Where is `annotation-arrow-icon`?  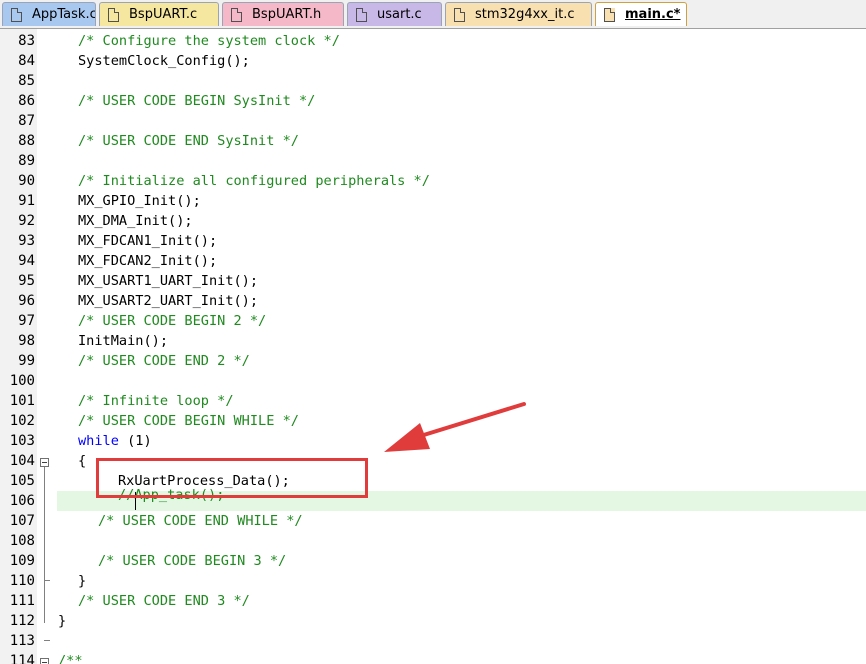 annotation-arrow-icon is located at coordinates (455, 427).